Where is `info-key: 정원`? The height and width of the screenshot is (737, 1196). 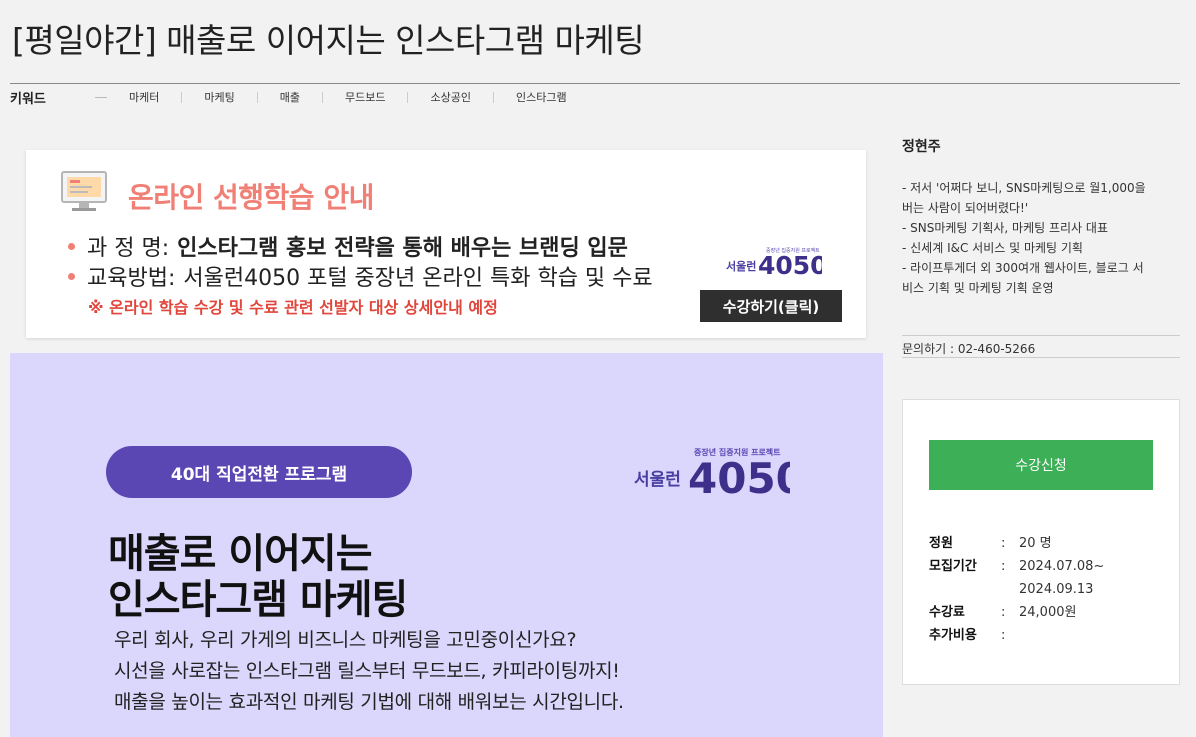
info-key: 정원 is located at coordinates (941, 543).